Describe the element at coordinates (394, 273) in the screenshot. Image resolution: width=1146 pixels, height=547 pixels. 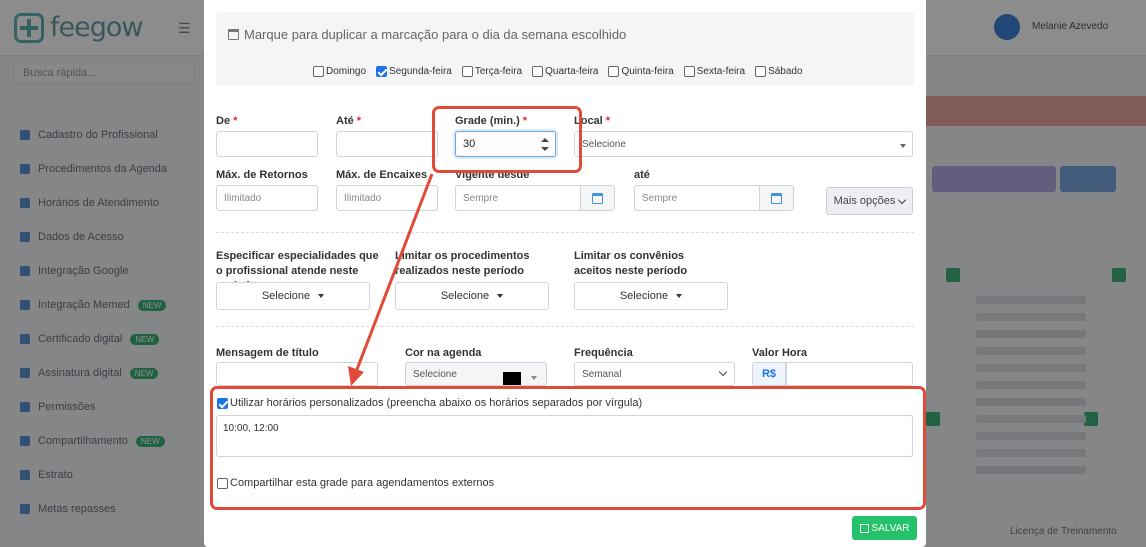
I see `arrow-line` at that location.